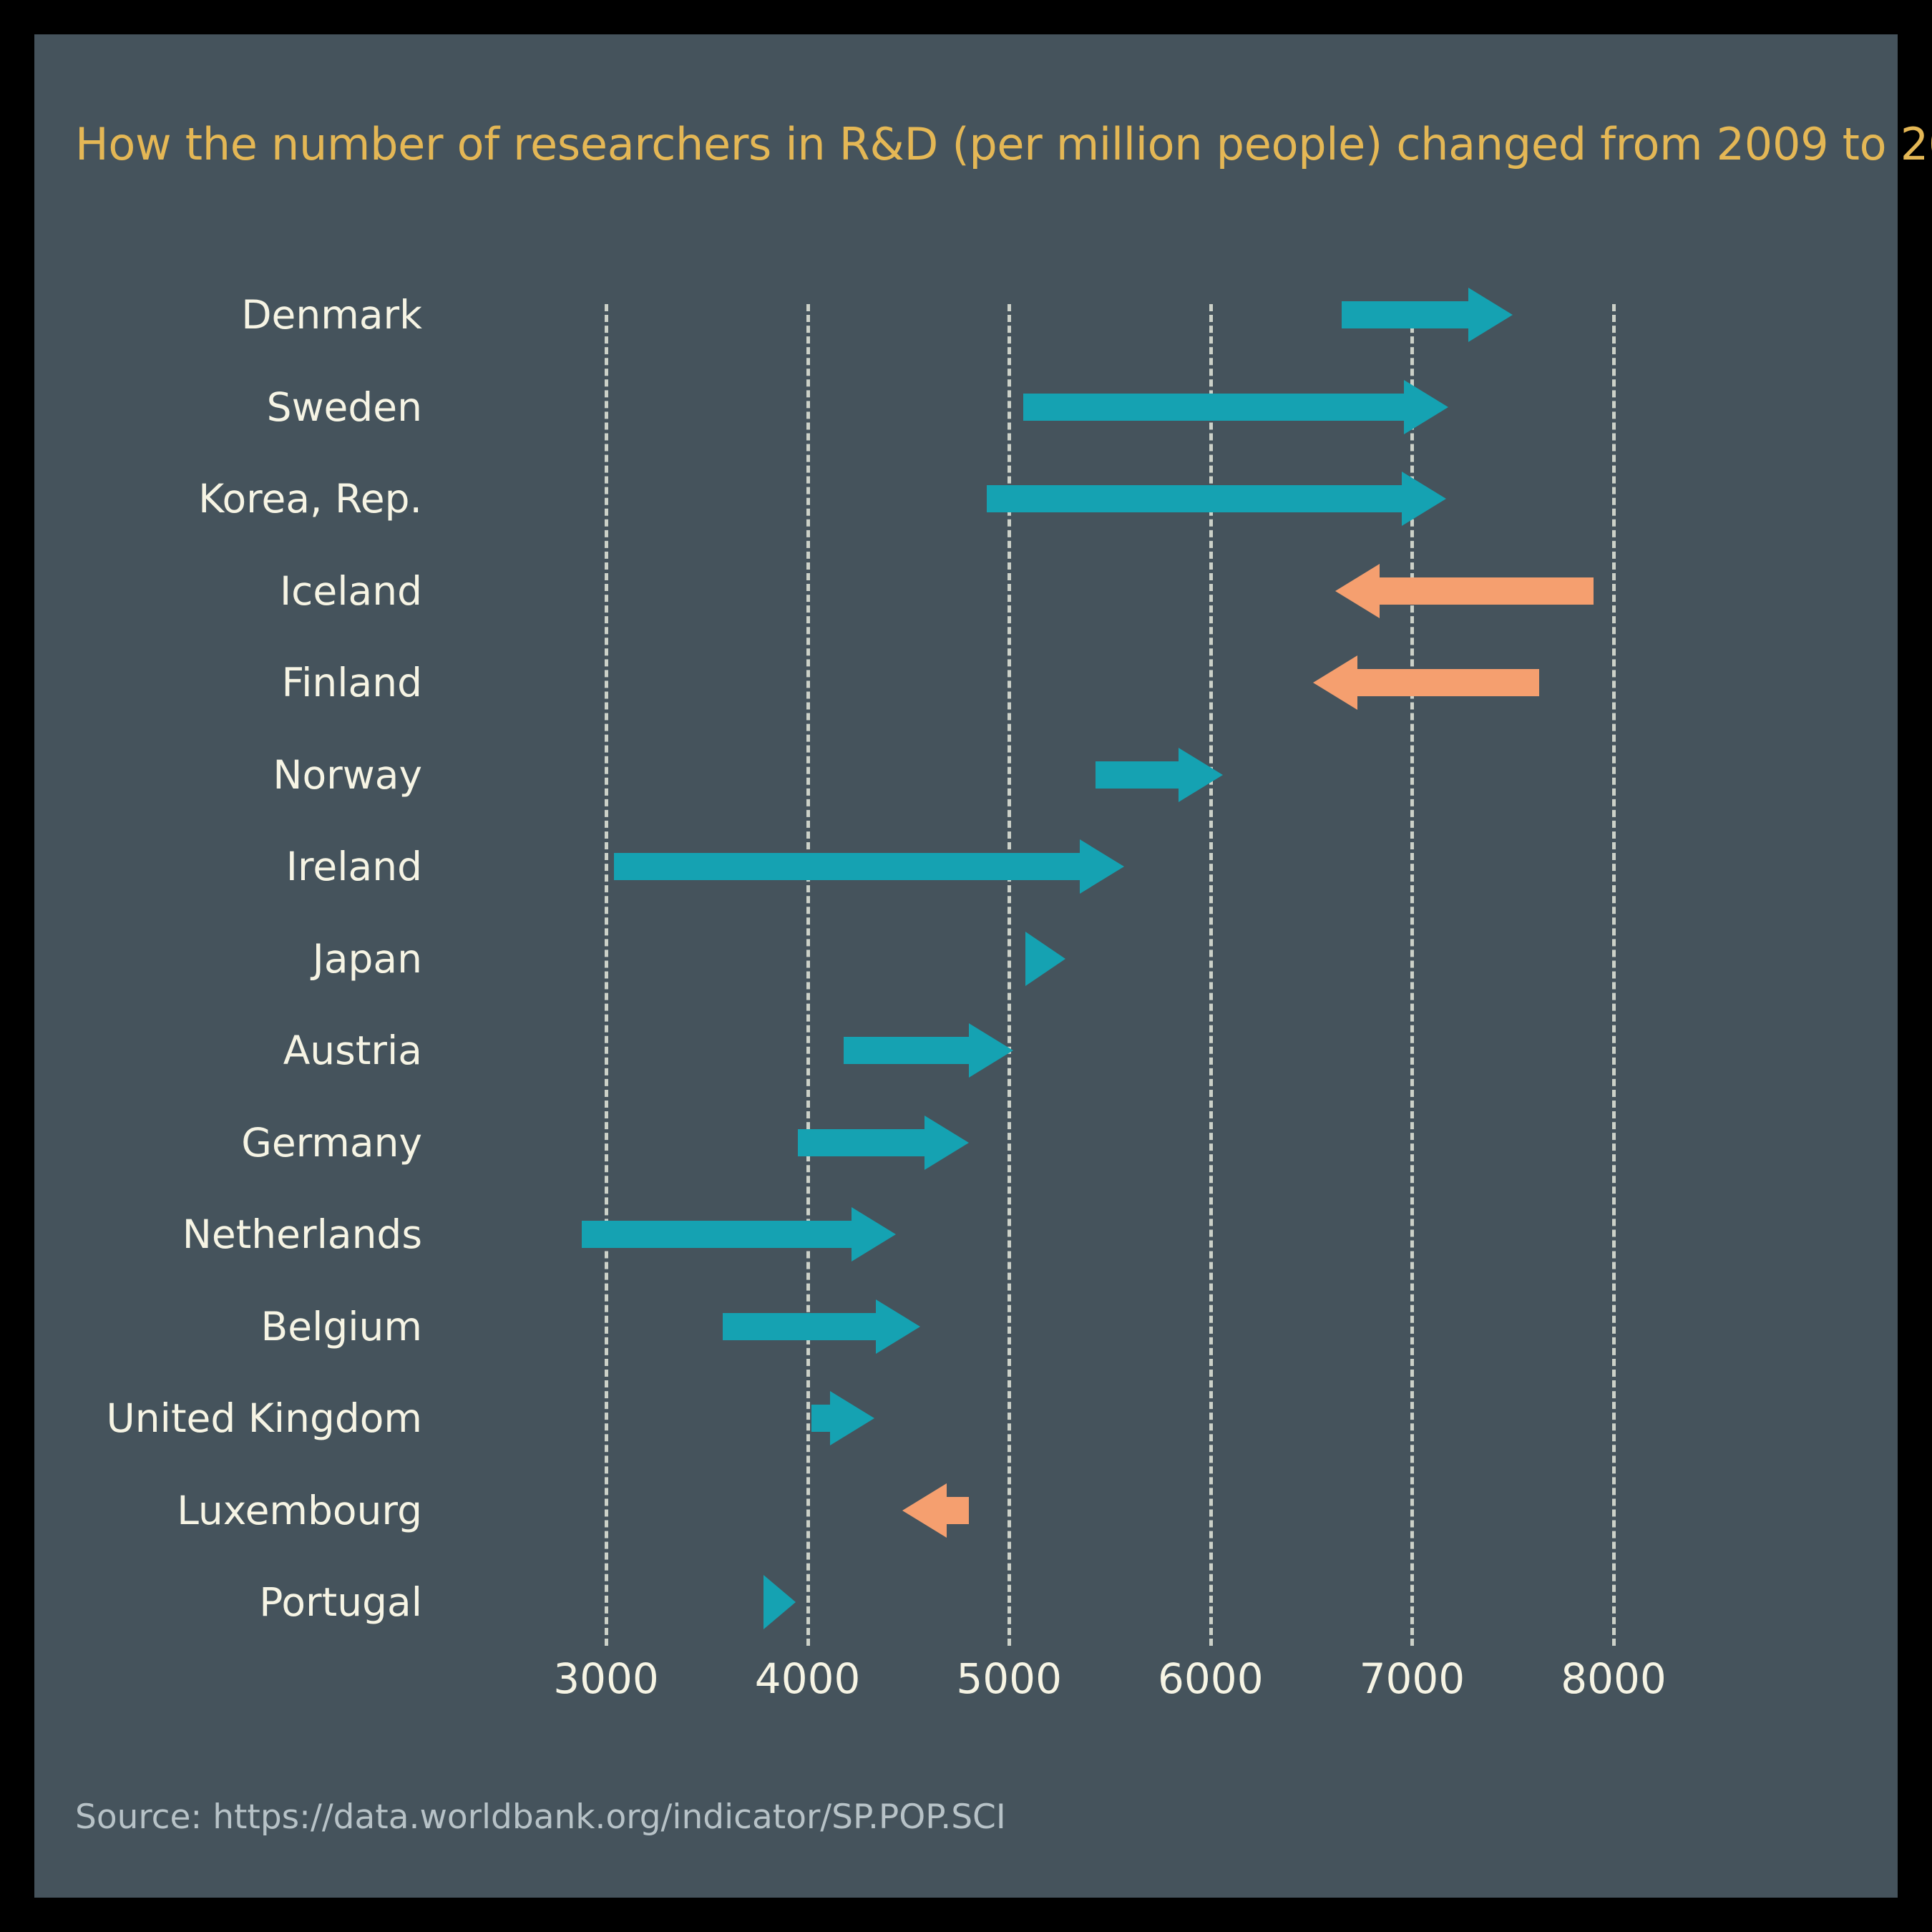  What do you see at coordinates (352, 1050) in the screenshot?
I see `y-axis-label-austria: Austria` at bounding box center [352, 1050].